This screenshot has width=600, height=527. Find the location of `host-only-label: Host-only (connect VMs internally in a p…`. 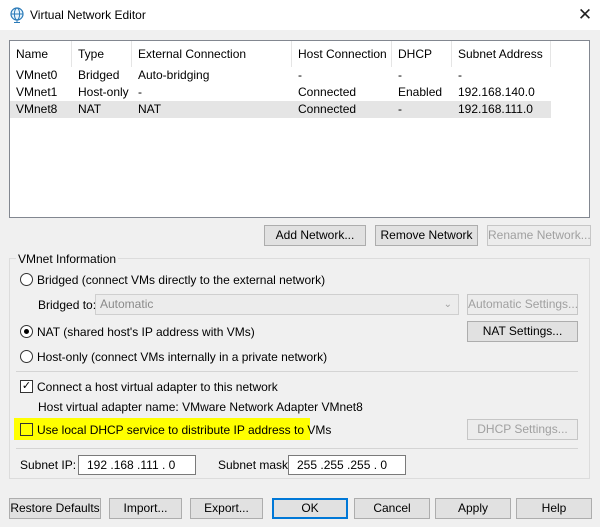

host-only-label: Host-only (connect VMs internally in a p… is located at coordinates (182, 357).